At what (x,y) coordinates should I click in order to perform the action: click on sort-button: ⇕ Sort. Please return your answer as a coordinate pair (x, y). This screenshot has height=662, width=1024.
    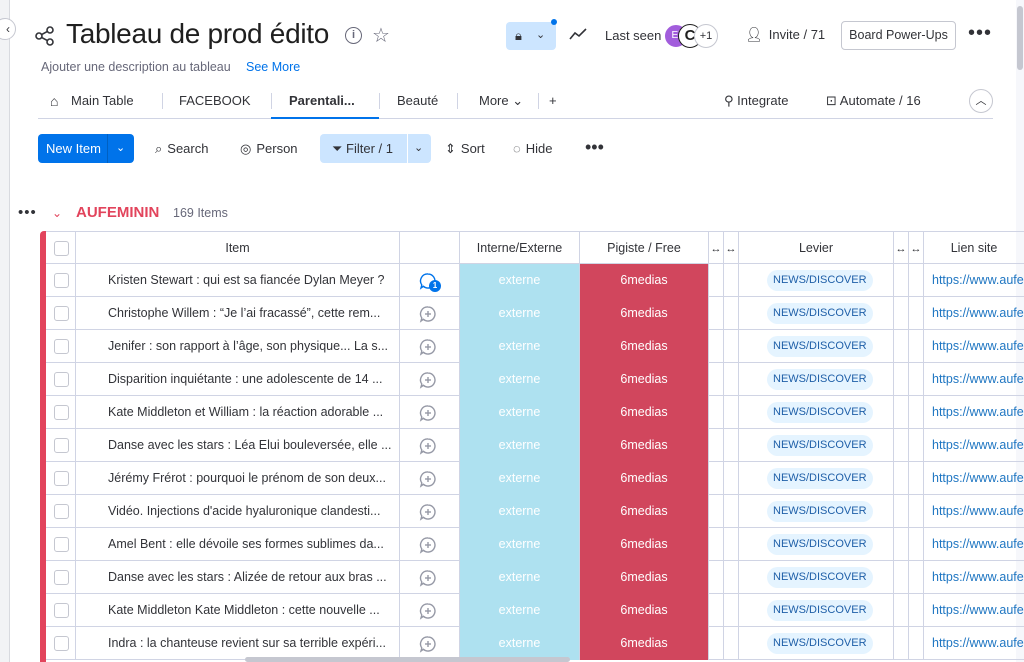
    Looking at the image, I should click on (465, 149).